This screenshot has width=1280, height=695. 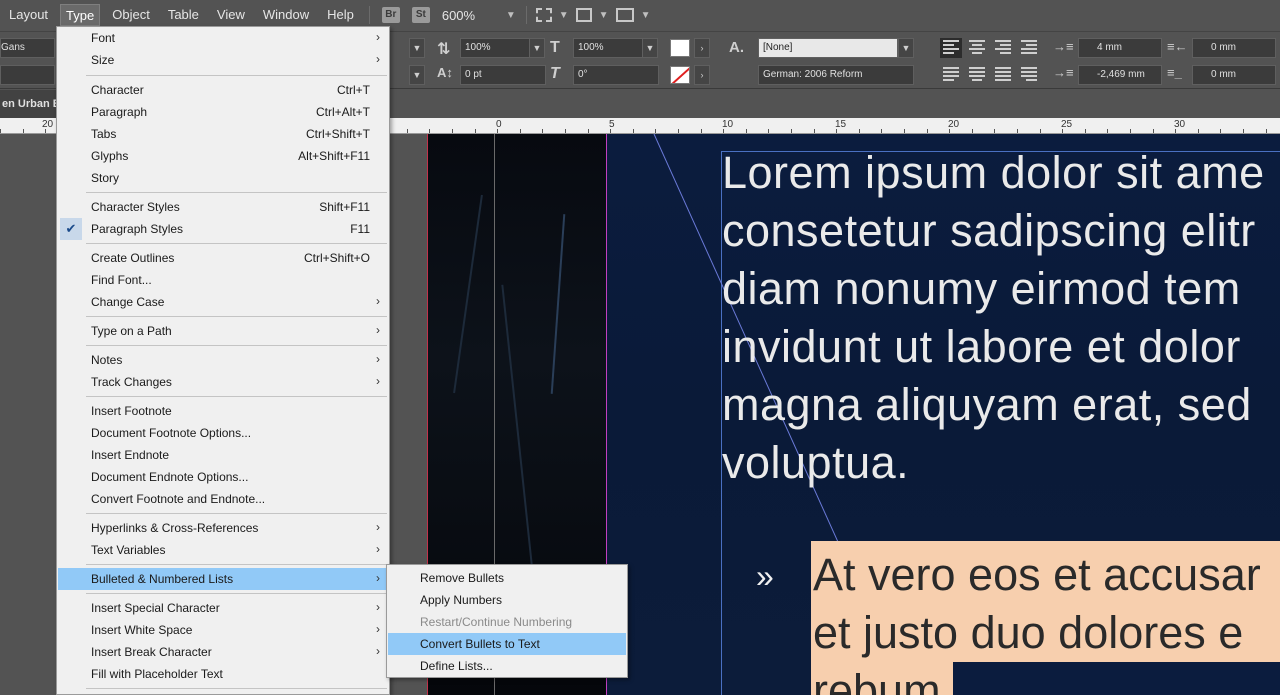 I want to click on justify-right-icon, so click(x=1029, y=75).